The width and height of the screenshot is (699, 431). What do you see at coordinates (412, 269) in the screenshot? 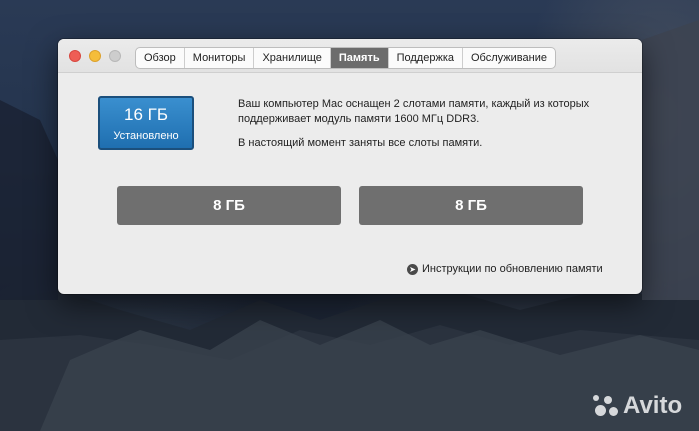
I see `arrow-right-circle-icon: ➤` at bounding box center [412, 269].